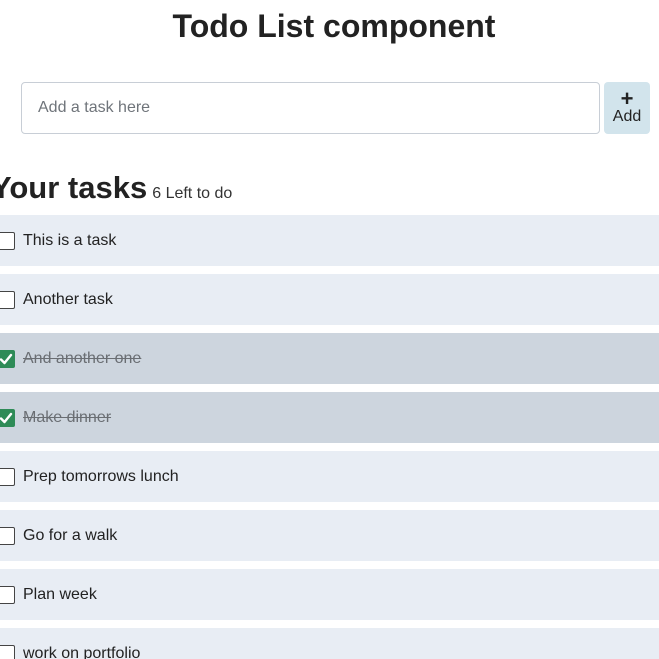  Describe the element at coordinates (627, 116) in the screenshot. I see `add-button-label: Add` at that location.